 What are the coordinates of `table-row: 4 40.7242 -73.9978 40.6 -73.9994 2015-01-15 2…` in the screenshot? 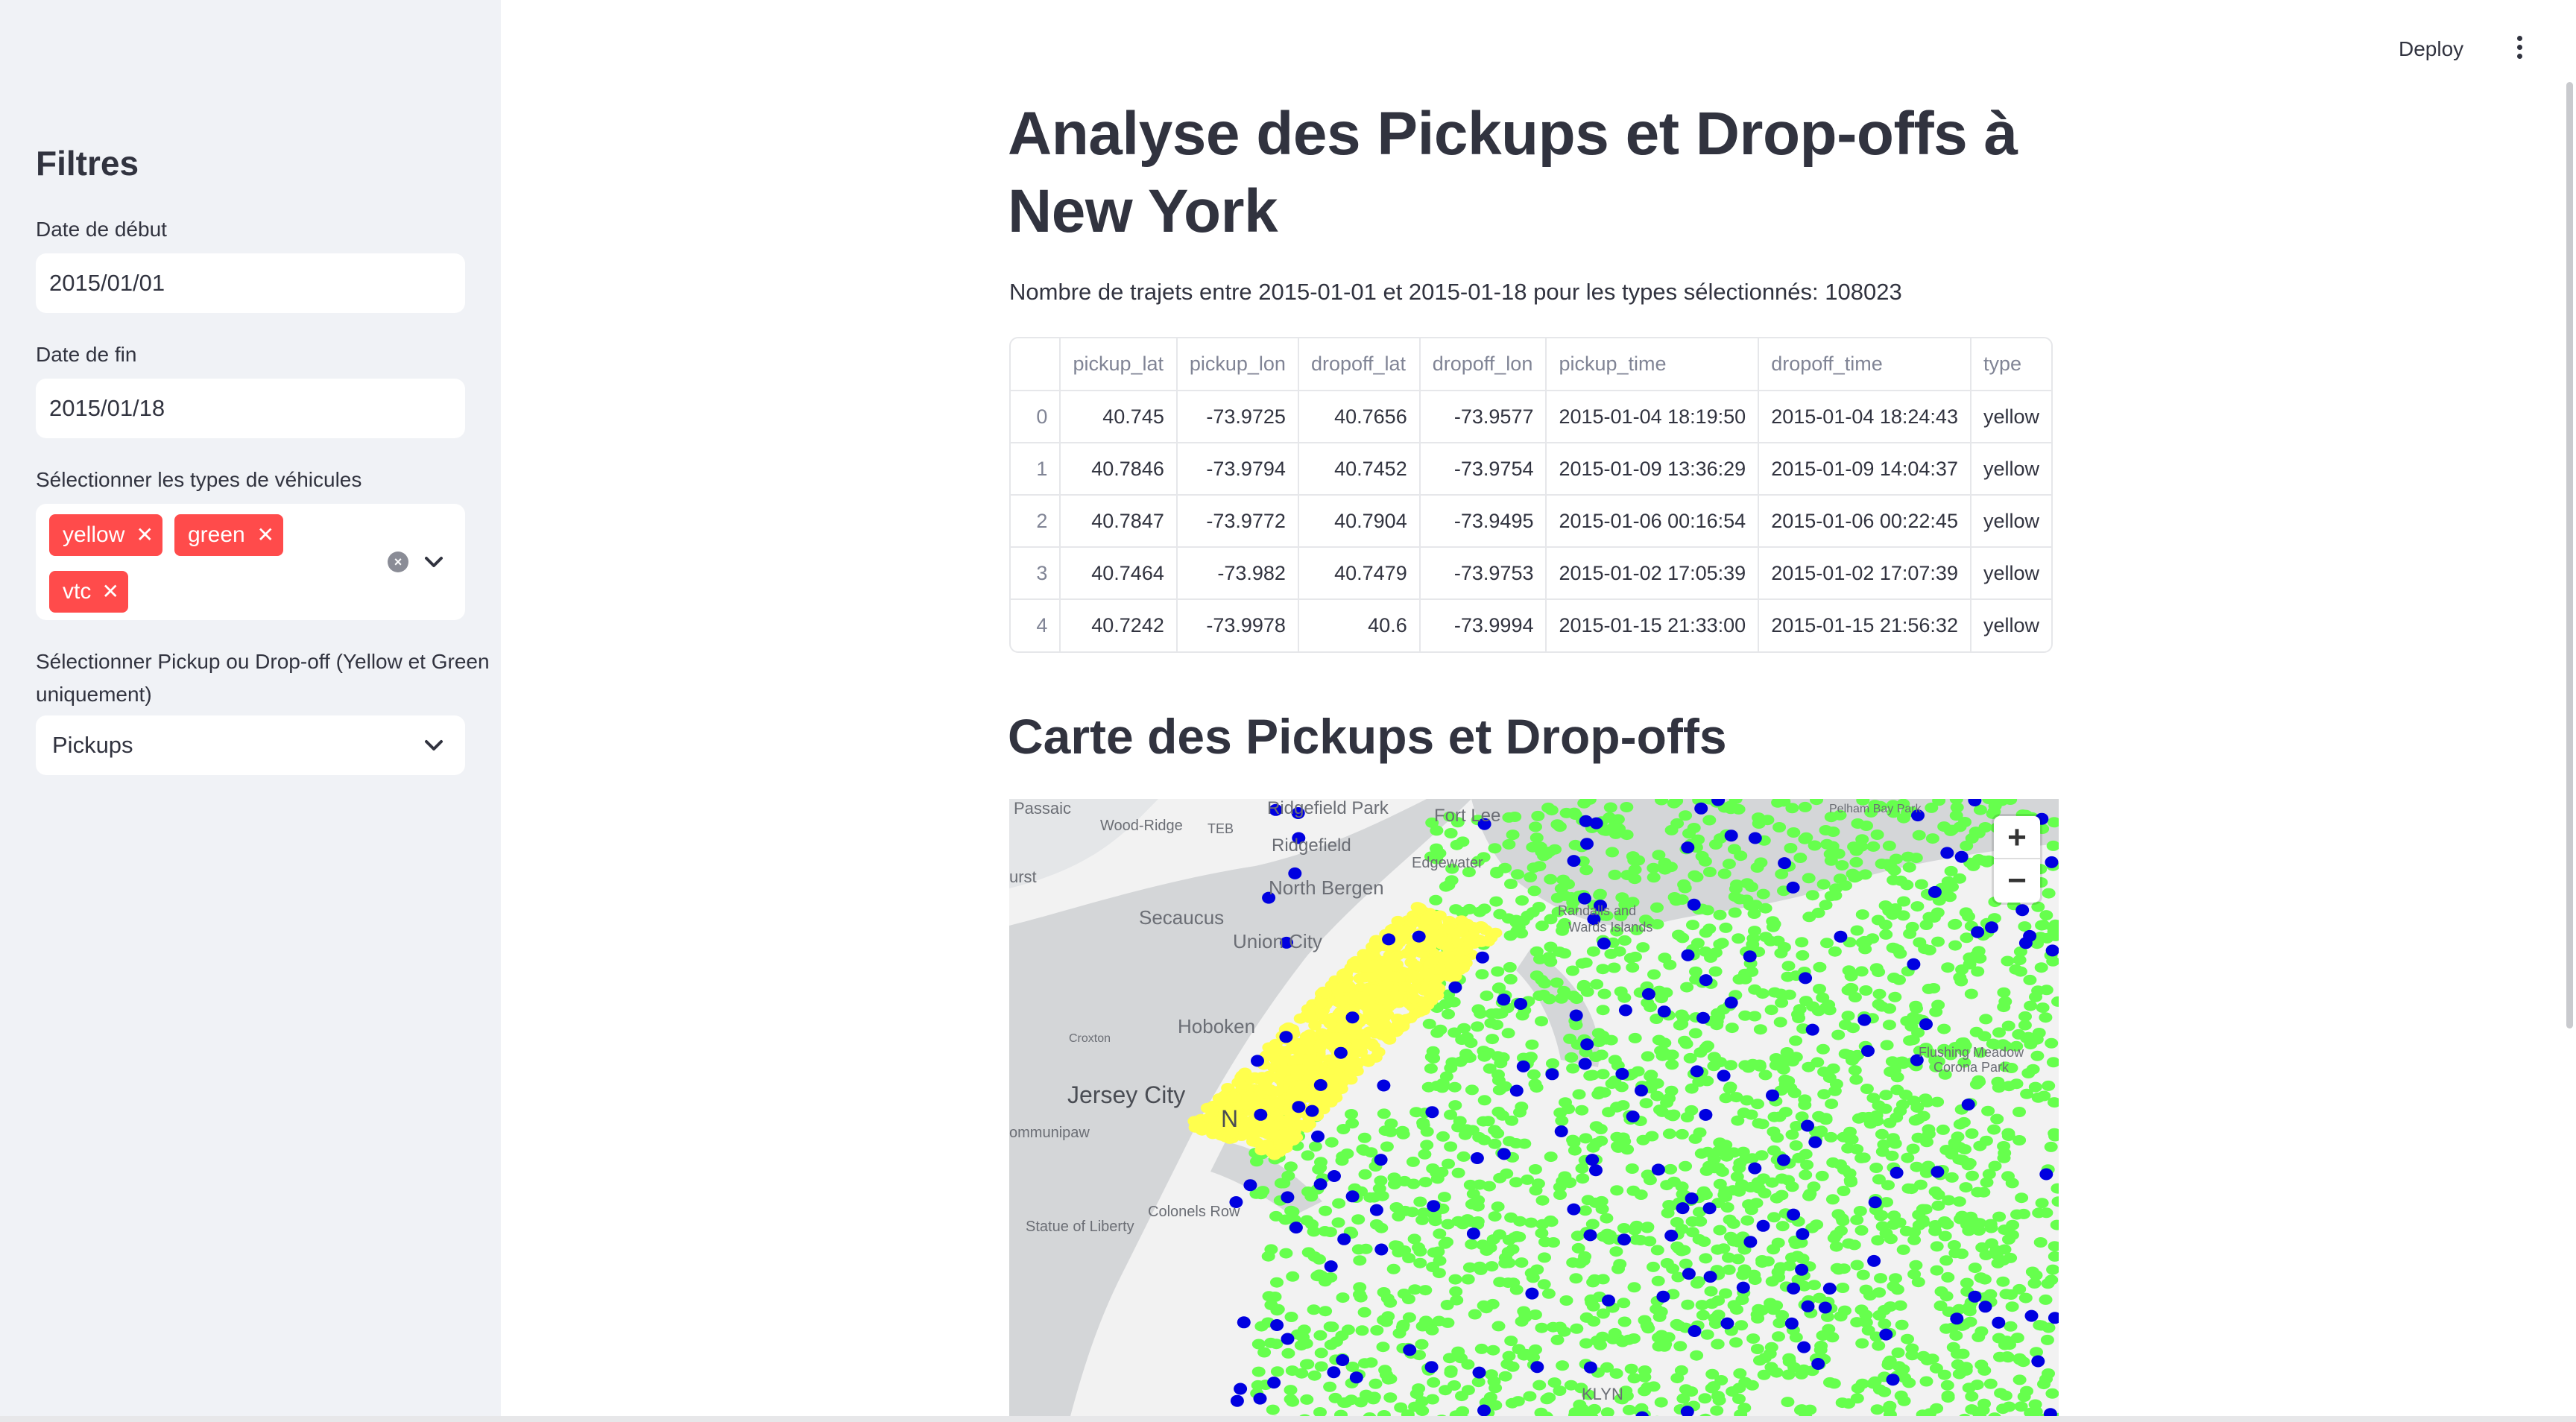 It's located at (1531, 625).